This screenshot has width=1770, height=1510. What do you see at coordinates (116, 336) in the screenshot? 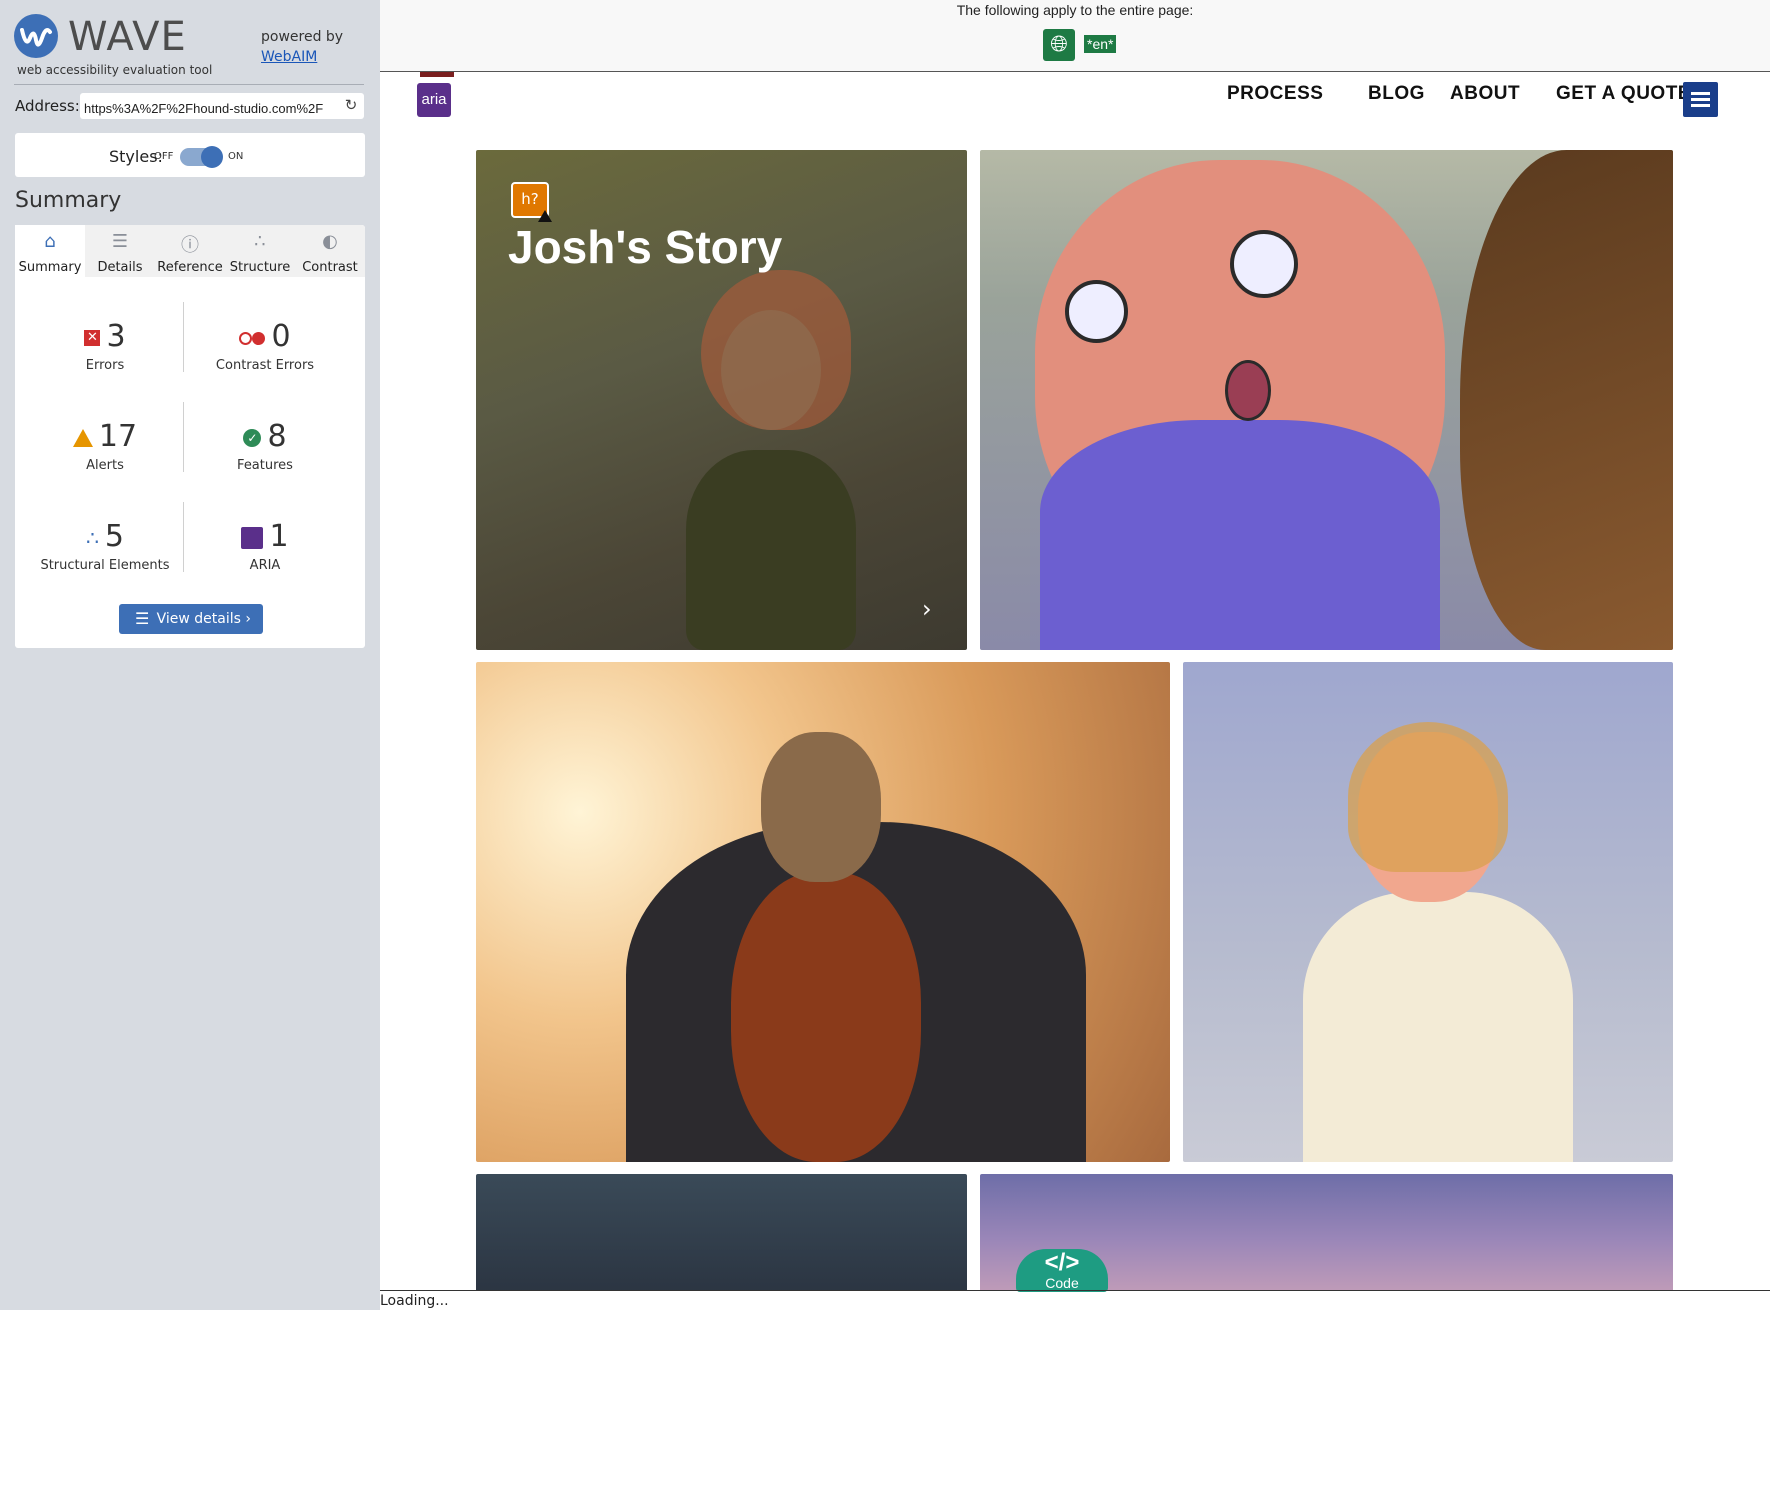
I see `errors-count: 3` at bounding box center [116, 336].